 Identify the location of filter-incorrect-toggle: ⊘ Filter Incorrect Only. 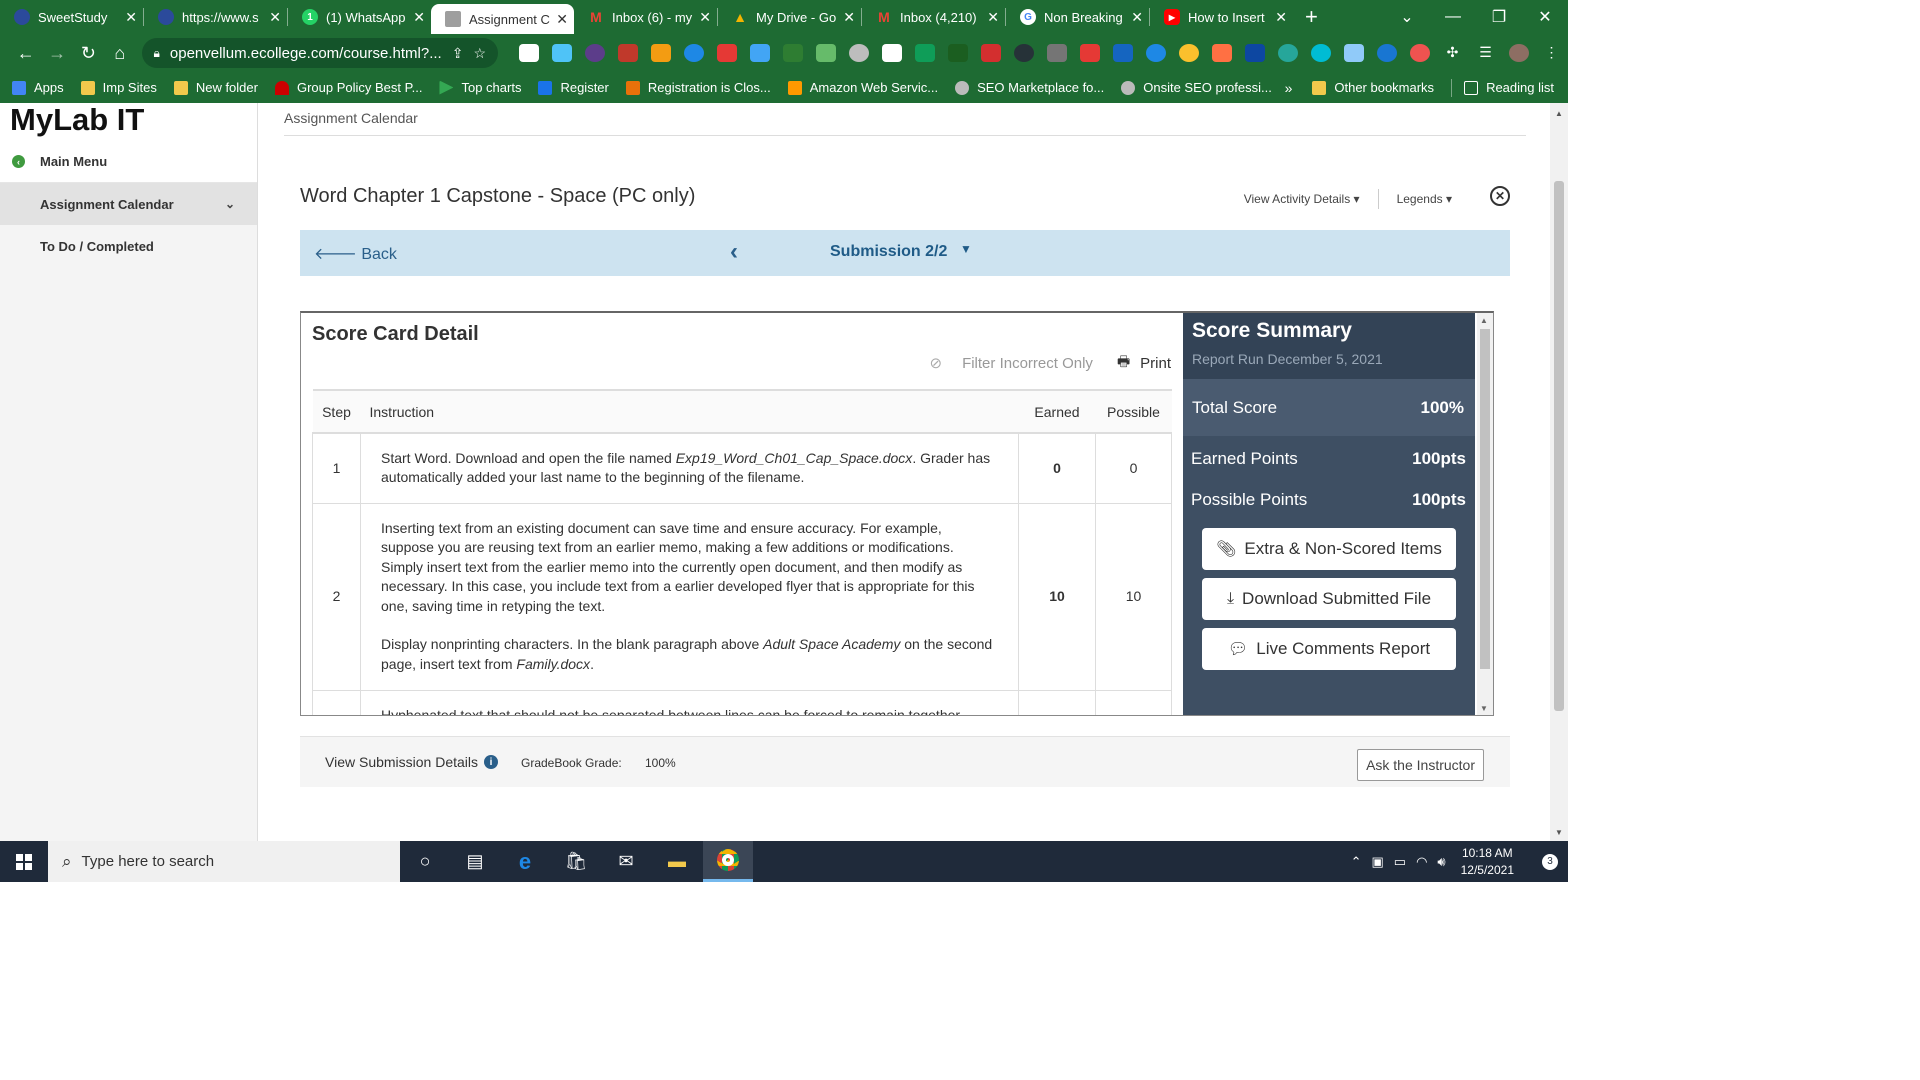
(1010, 363).